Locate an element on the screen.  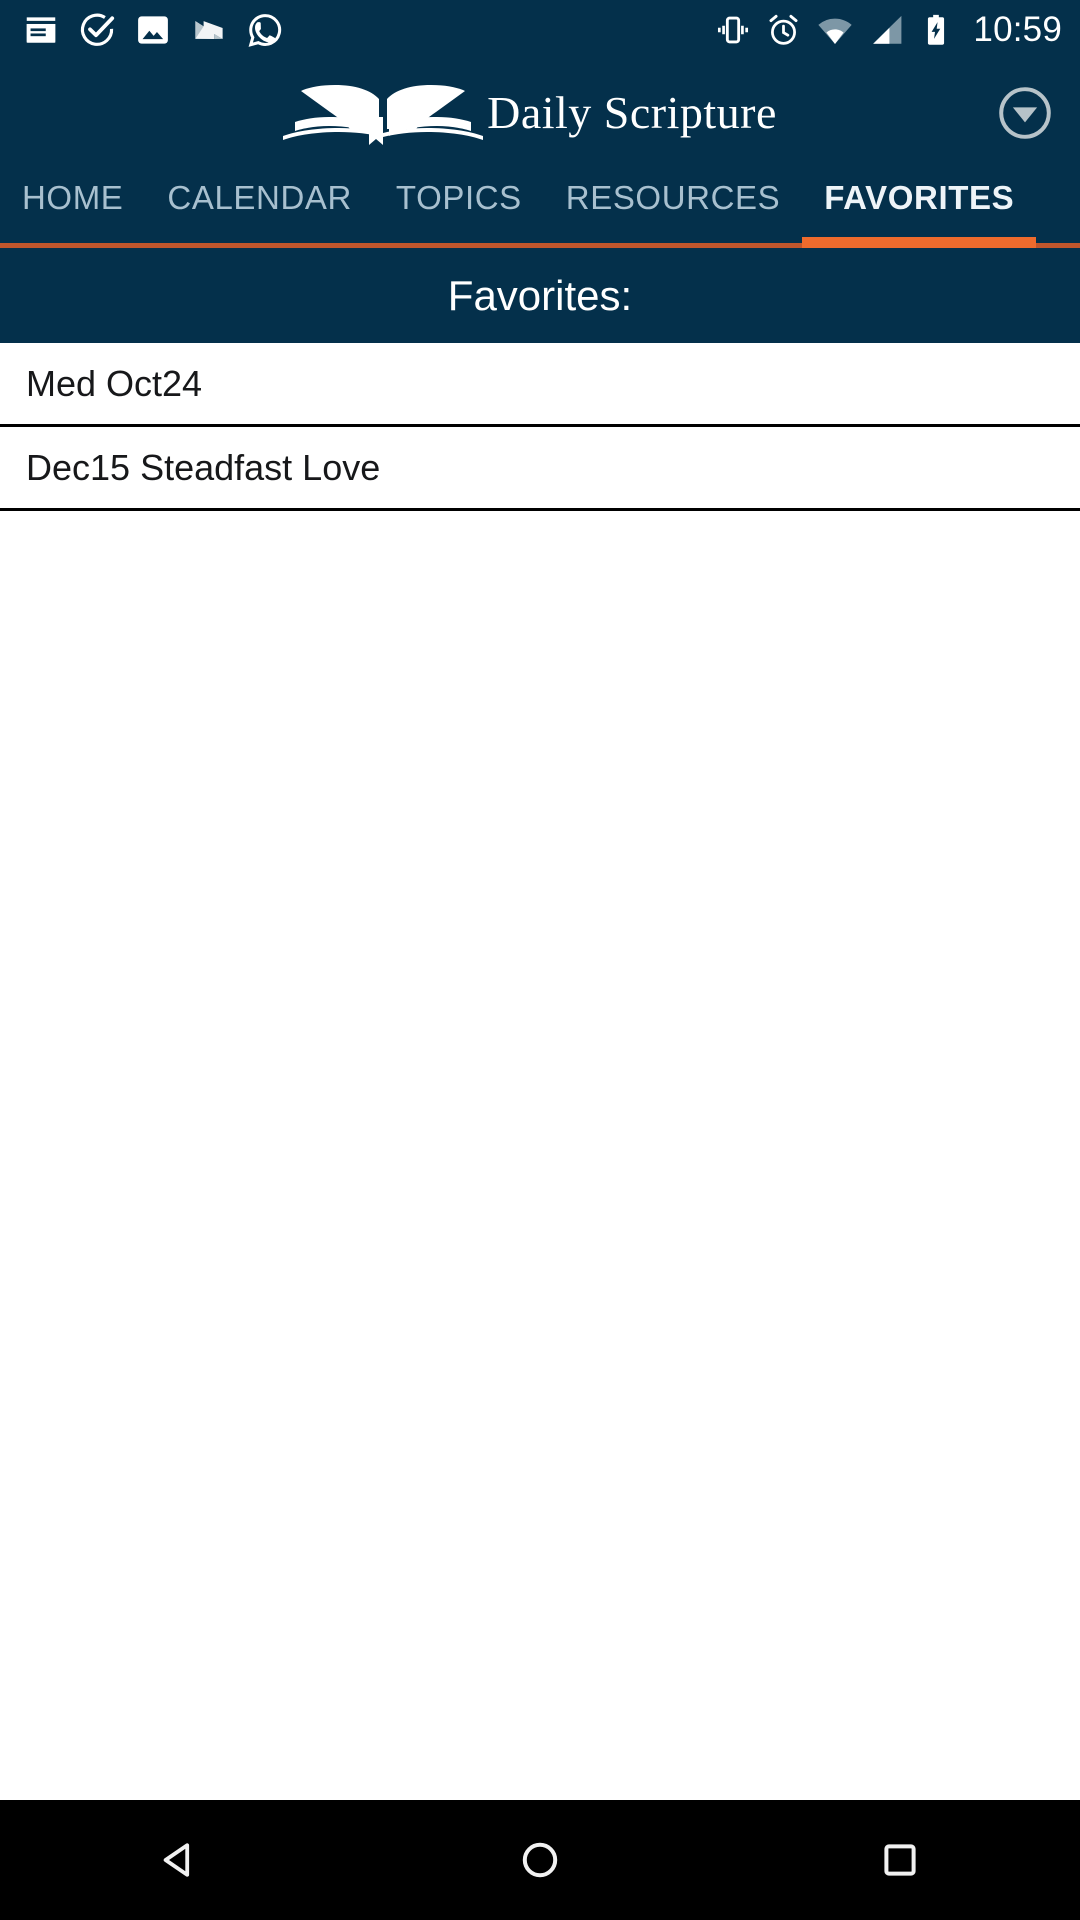
tab-home: HOME is located at coordinates (72, 204).